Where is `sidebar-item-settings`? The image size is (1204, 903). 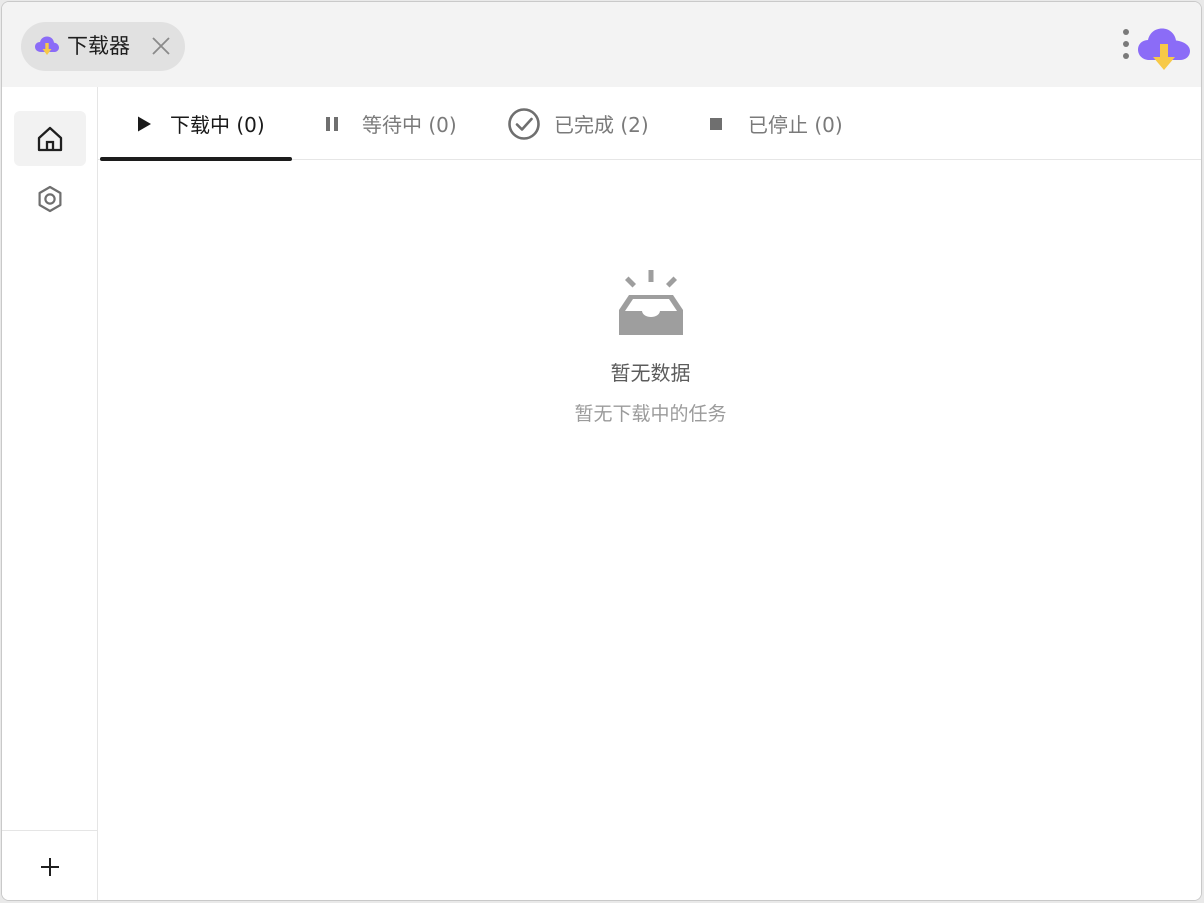
sidebar-item-settings is located at coordinates (50, 198).